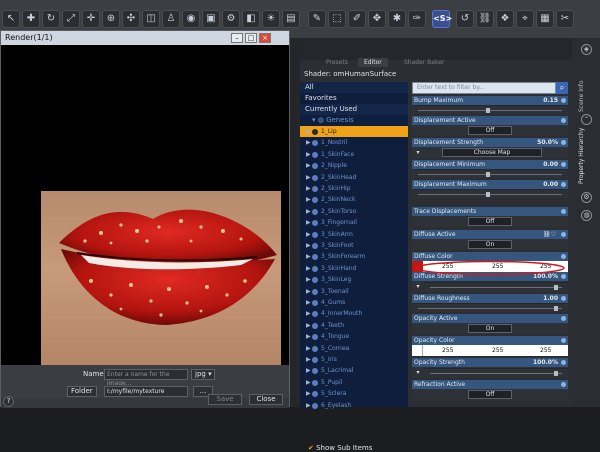  Describe the element at coordinates (354, 370) in the screenshot. I see `tree-node-5-lacrimal: ▶ 5_Lacrimal` at that location.